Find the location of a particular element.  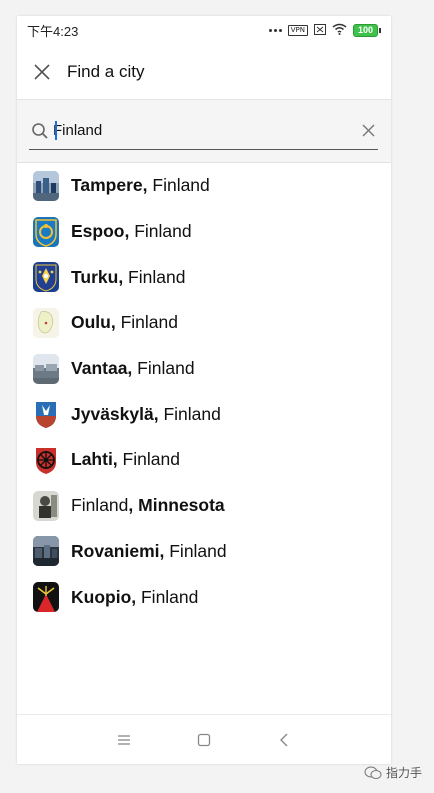

city-item-jyvaskyla: Jyväskylä, Finland is located at coordinates (204, 414).